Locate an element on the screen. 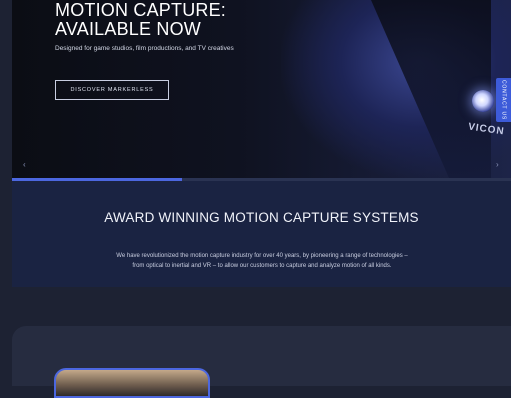 This screenshot has width=511, height=398. side-tab-label: CONTACT US is located at coordinates (503, 100).